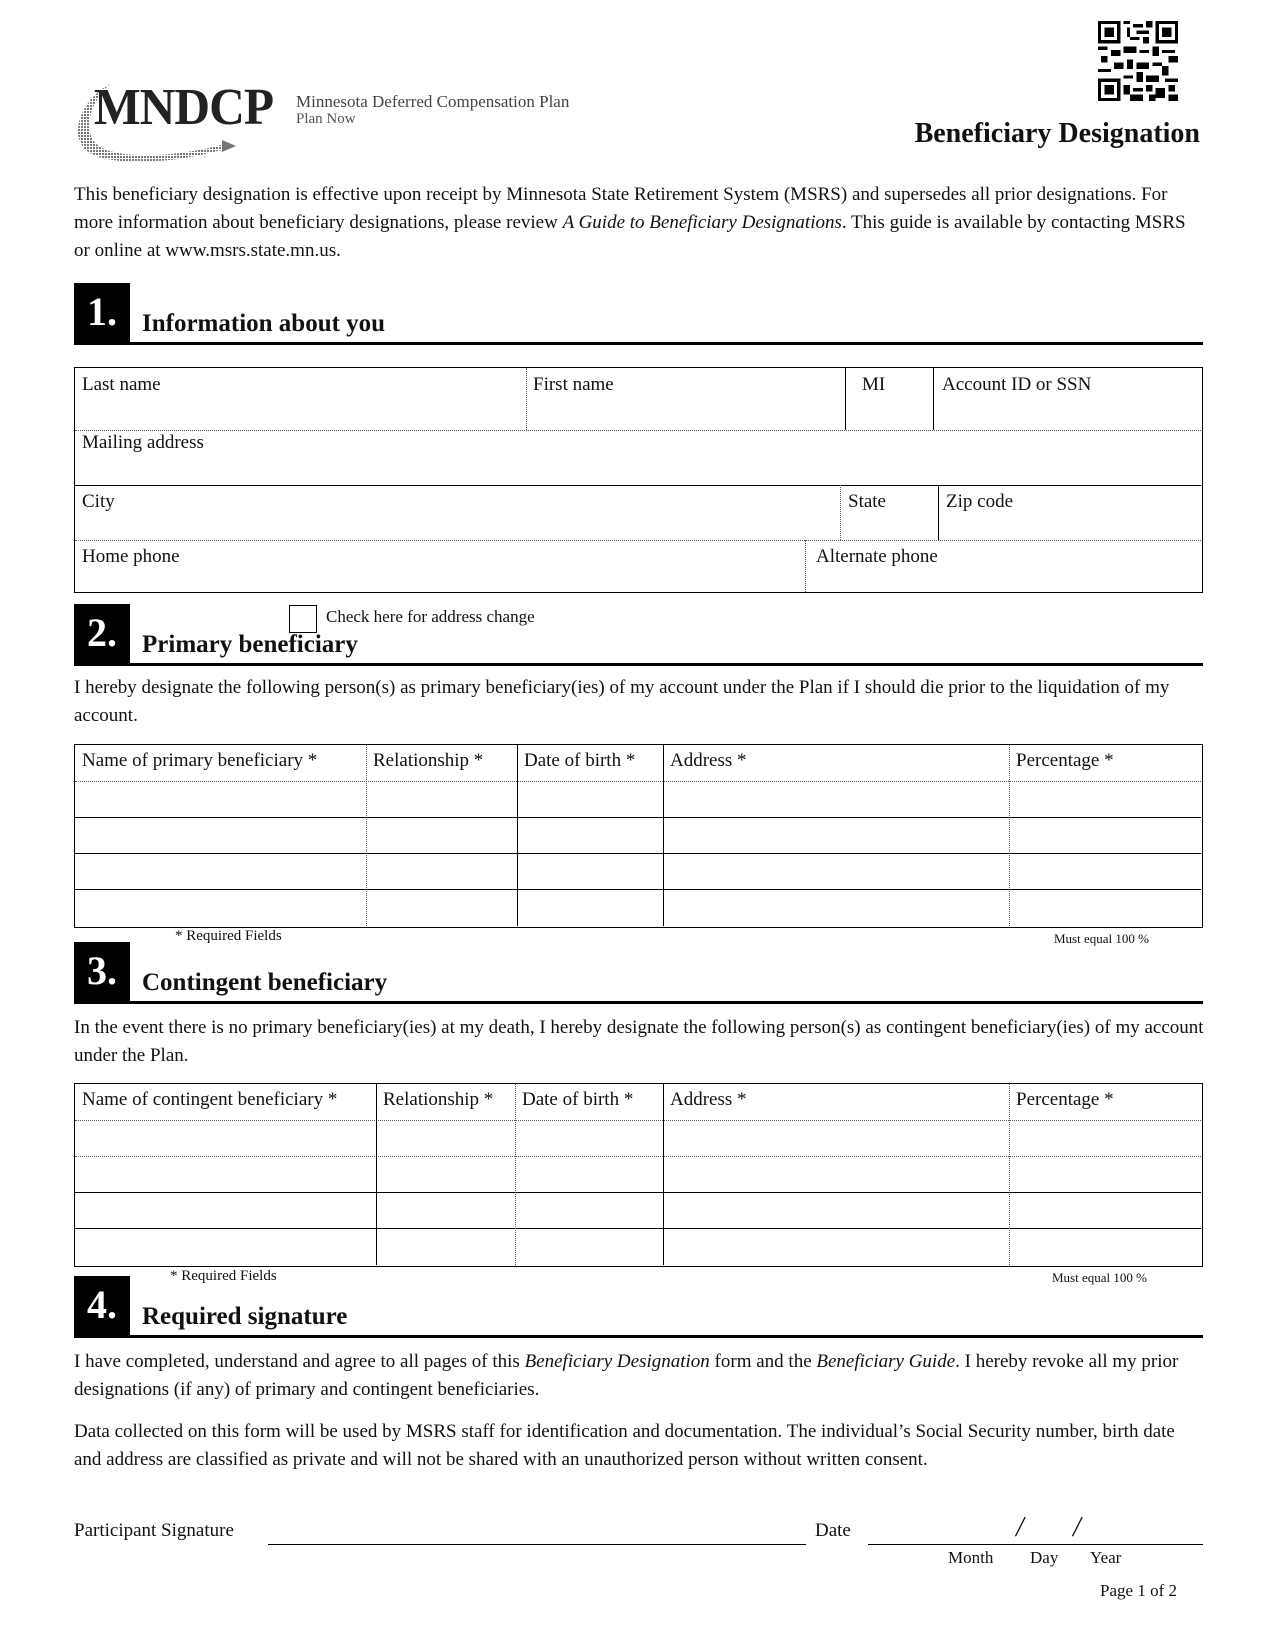 Image resolution: width=1275 pixels, height=1650 pixels. I want to click on section-4-header: 4. Required signature, so click(638, 1307).